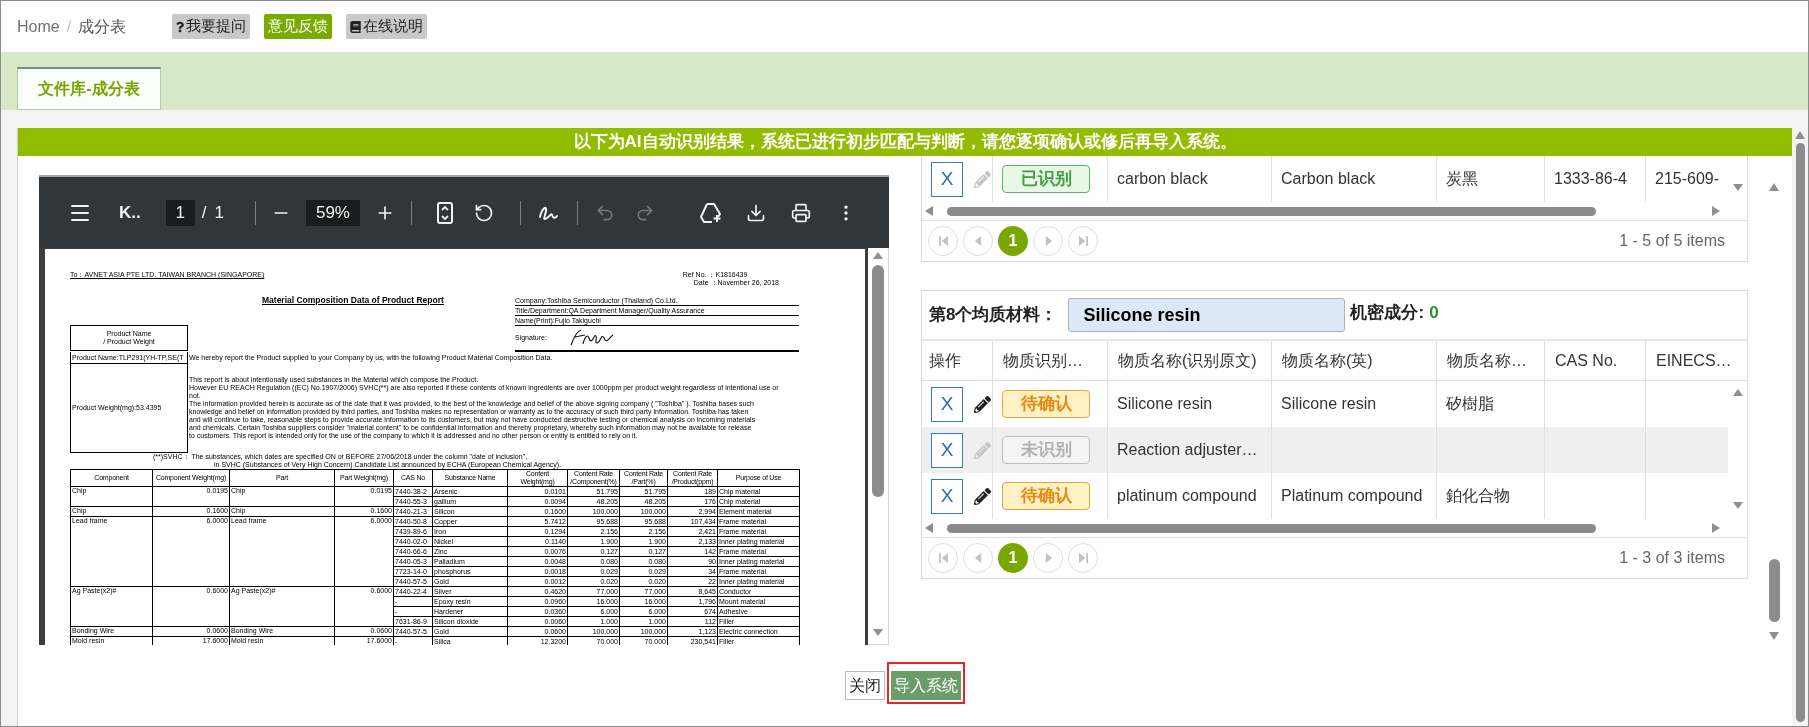 This screenshot has height=727, width=1809. What do you see at coordinates (387, 26) in the screenshot?
I see `manual-button: 在线说明` at bounding box center [387, 26].